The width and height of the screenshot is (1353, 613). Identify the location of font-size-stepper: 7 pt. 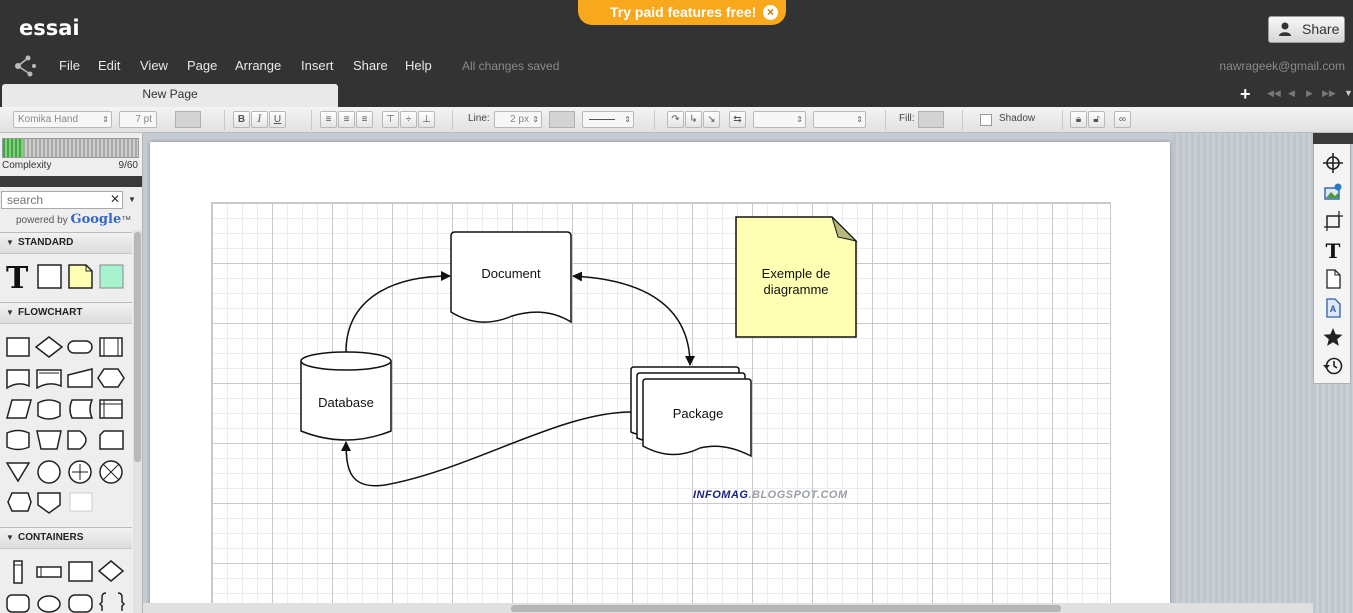
(138, 119).